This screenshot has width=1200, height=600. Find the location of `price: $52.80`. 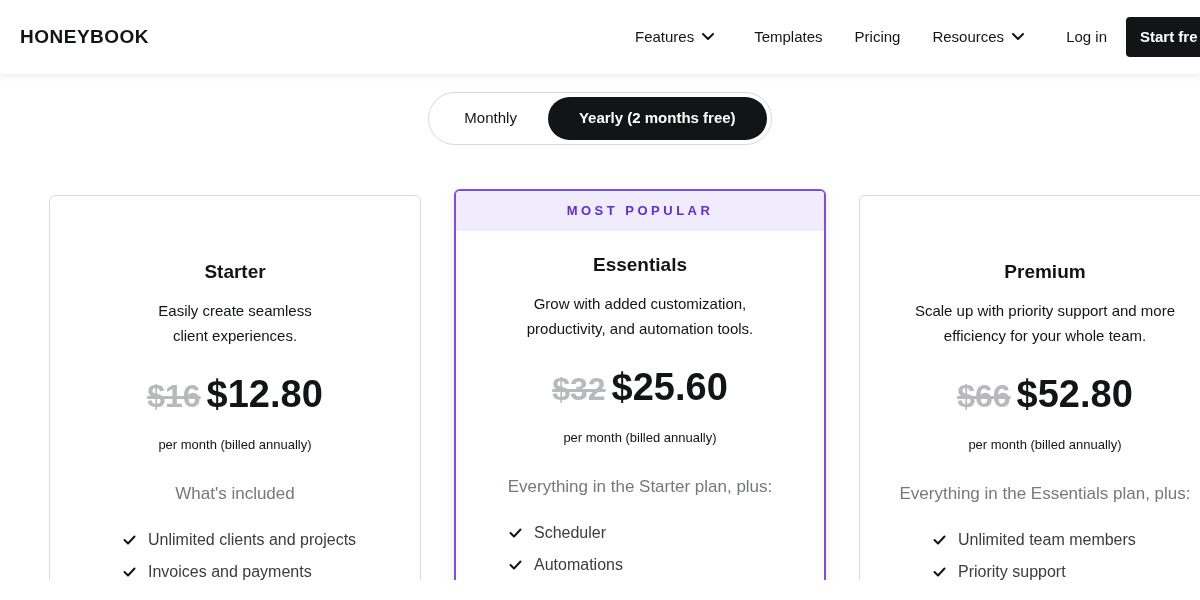

price: $52.80 is located at coordinates (1074, 394).